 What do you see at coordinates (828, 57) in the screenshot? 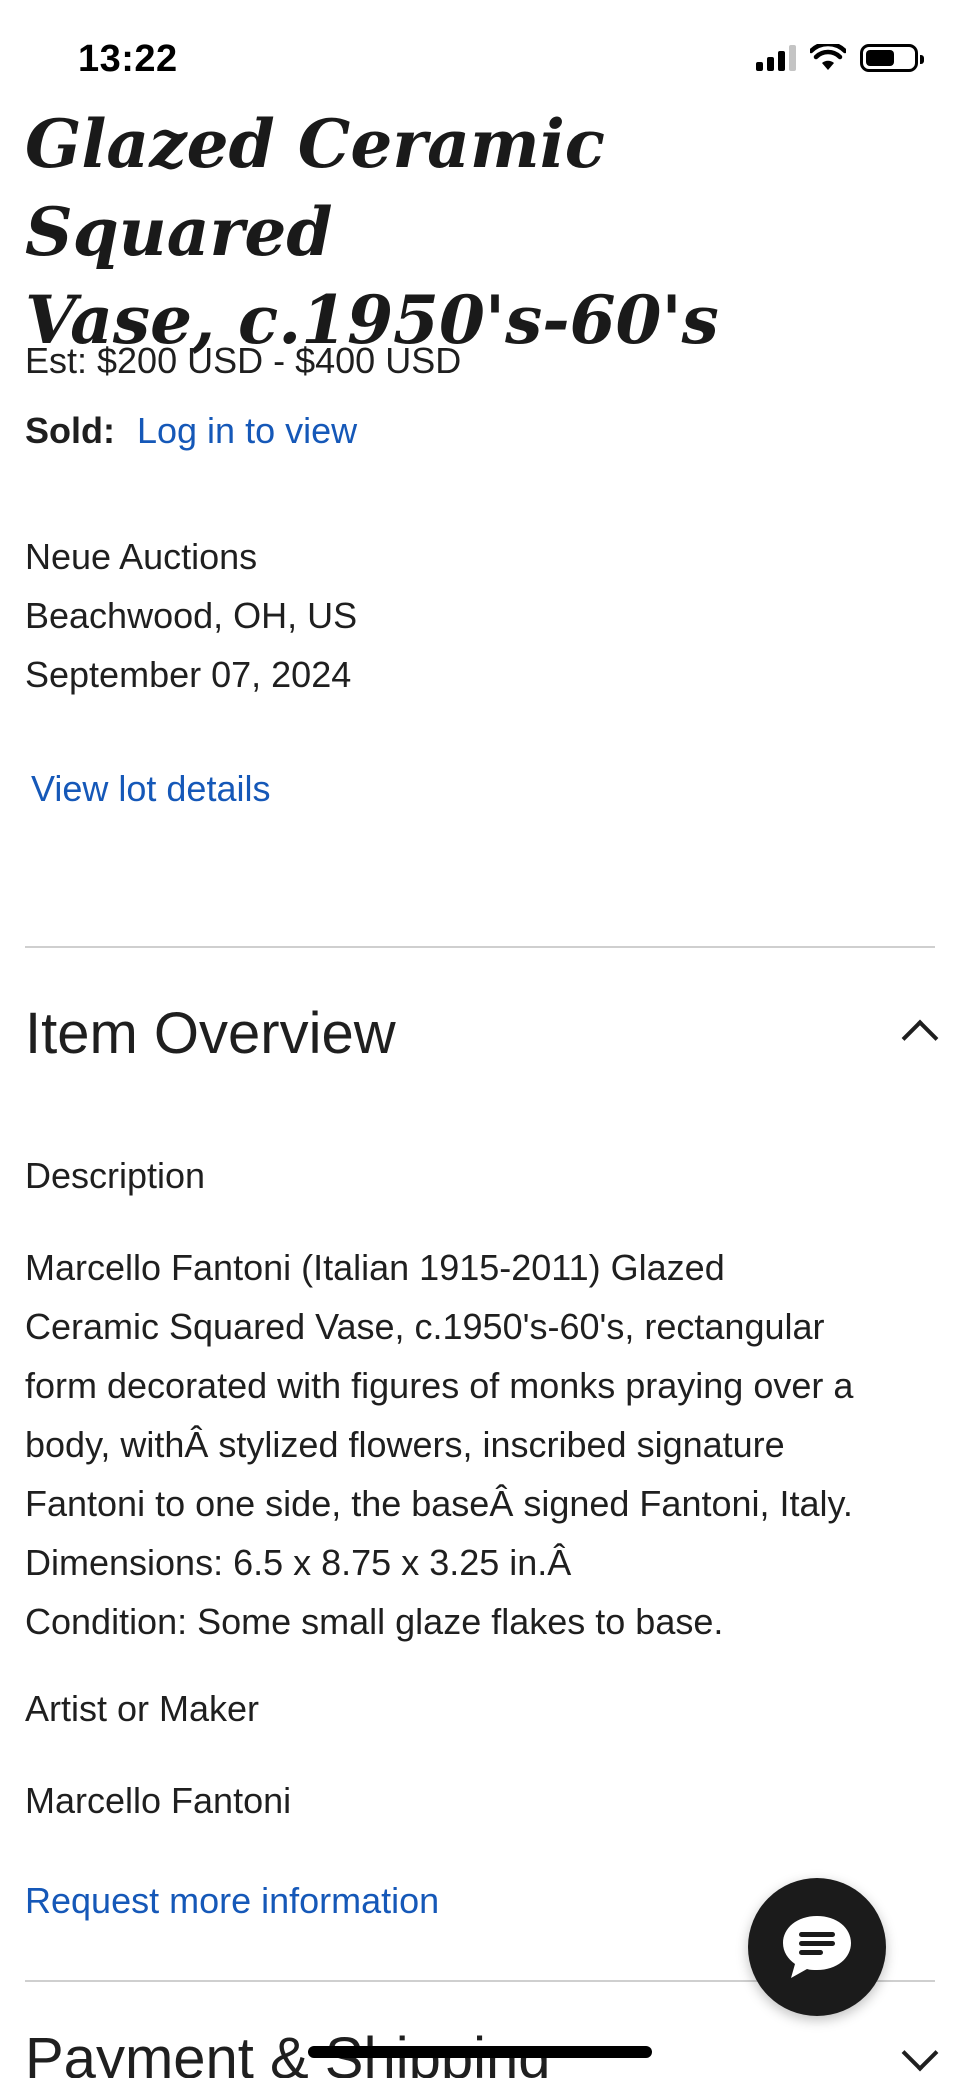
I see `wifi-icon` at bounding box center [828, 57].